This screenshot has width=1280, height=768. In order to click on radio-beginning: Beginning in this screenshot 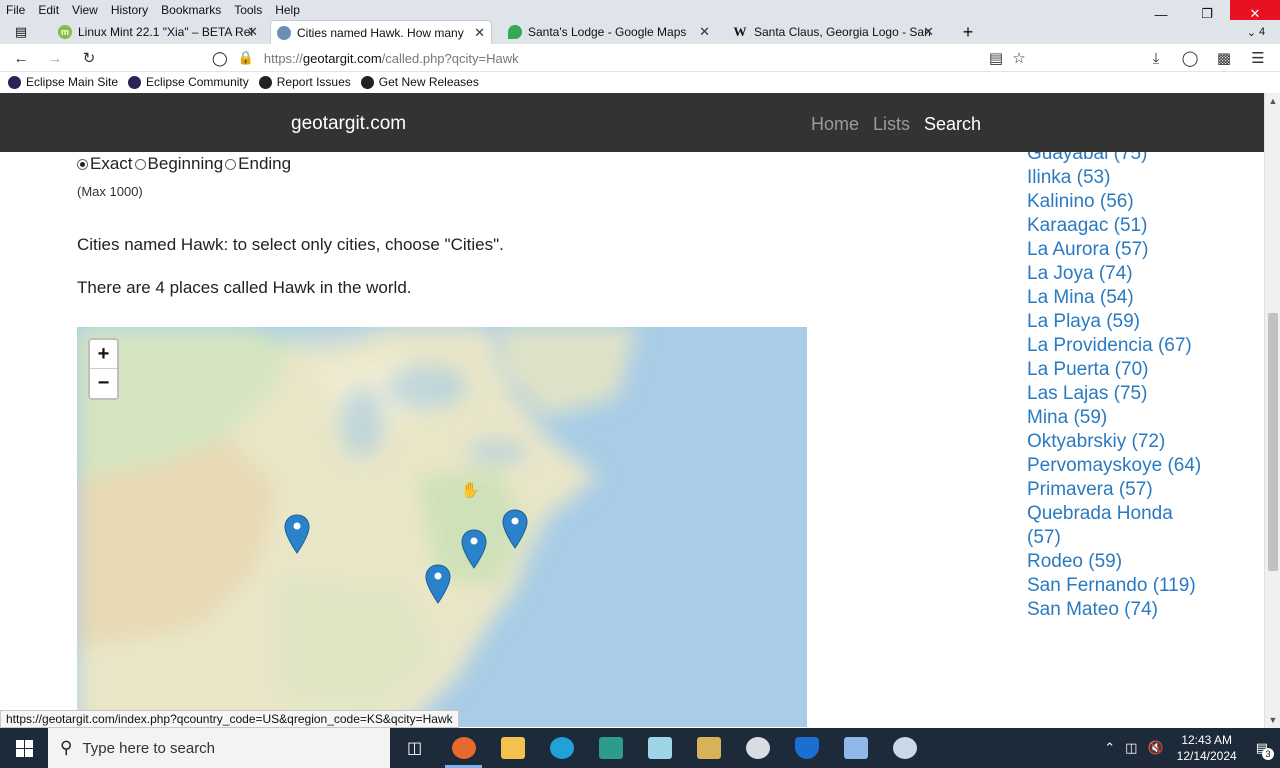, I will do `click(178, 164)`.